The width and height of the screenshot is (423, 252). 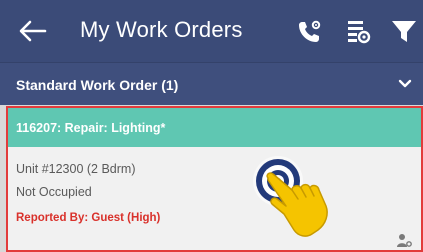 What do you see at coordinates (404, 240) in the screenshot?
I see `person-settings-icon` at bounding box center [404, 240].